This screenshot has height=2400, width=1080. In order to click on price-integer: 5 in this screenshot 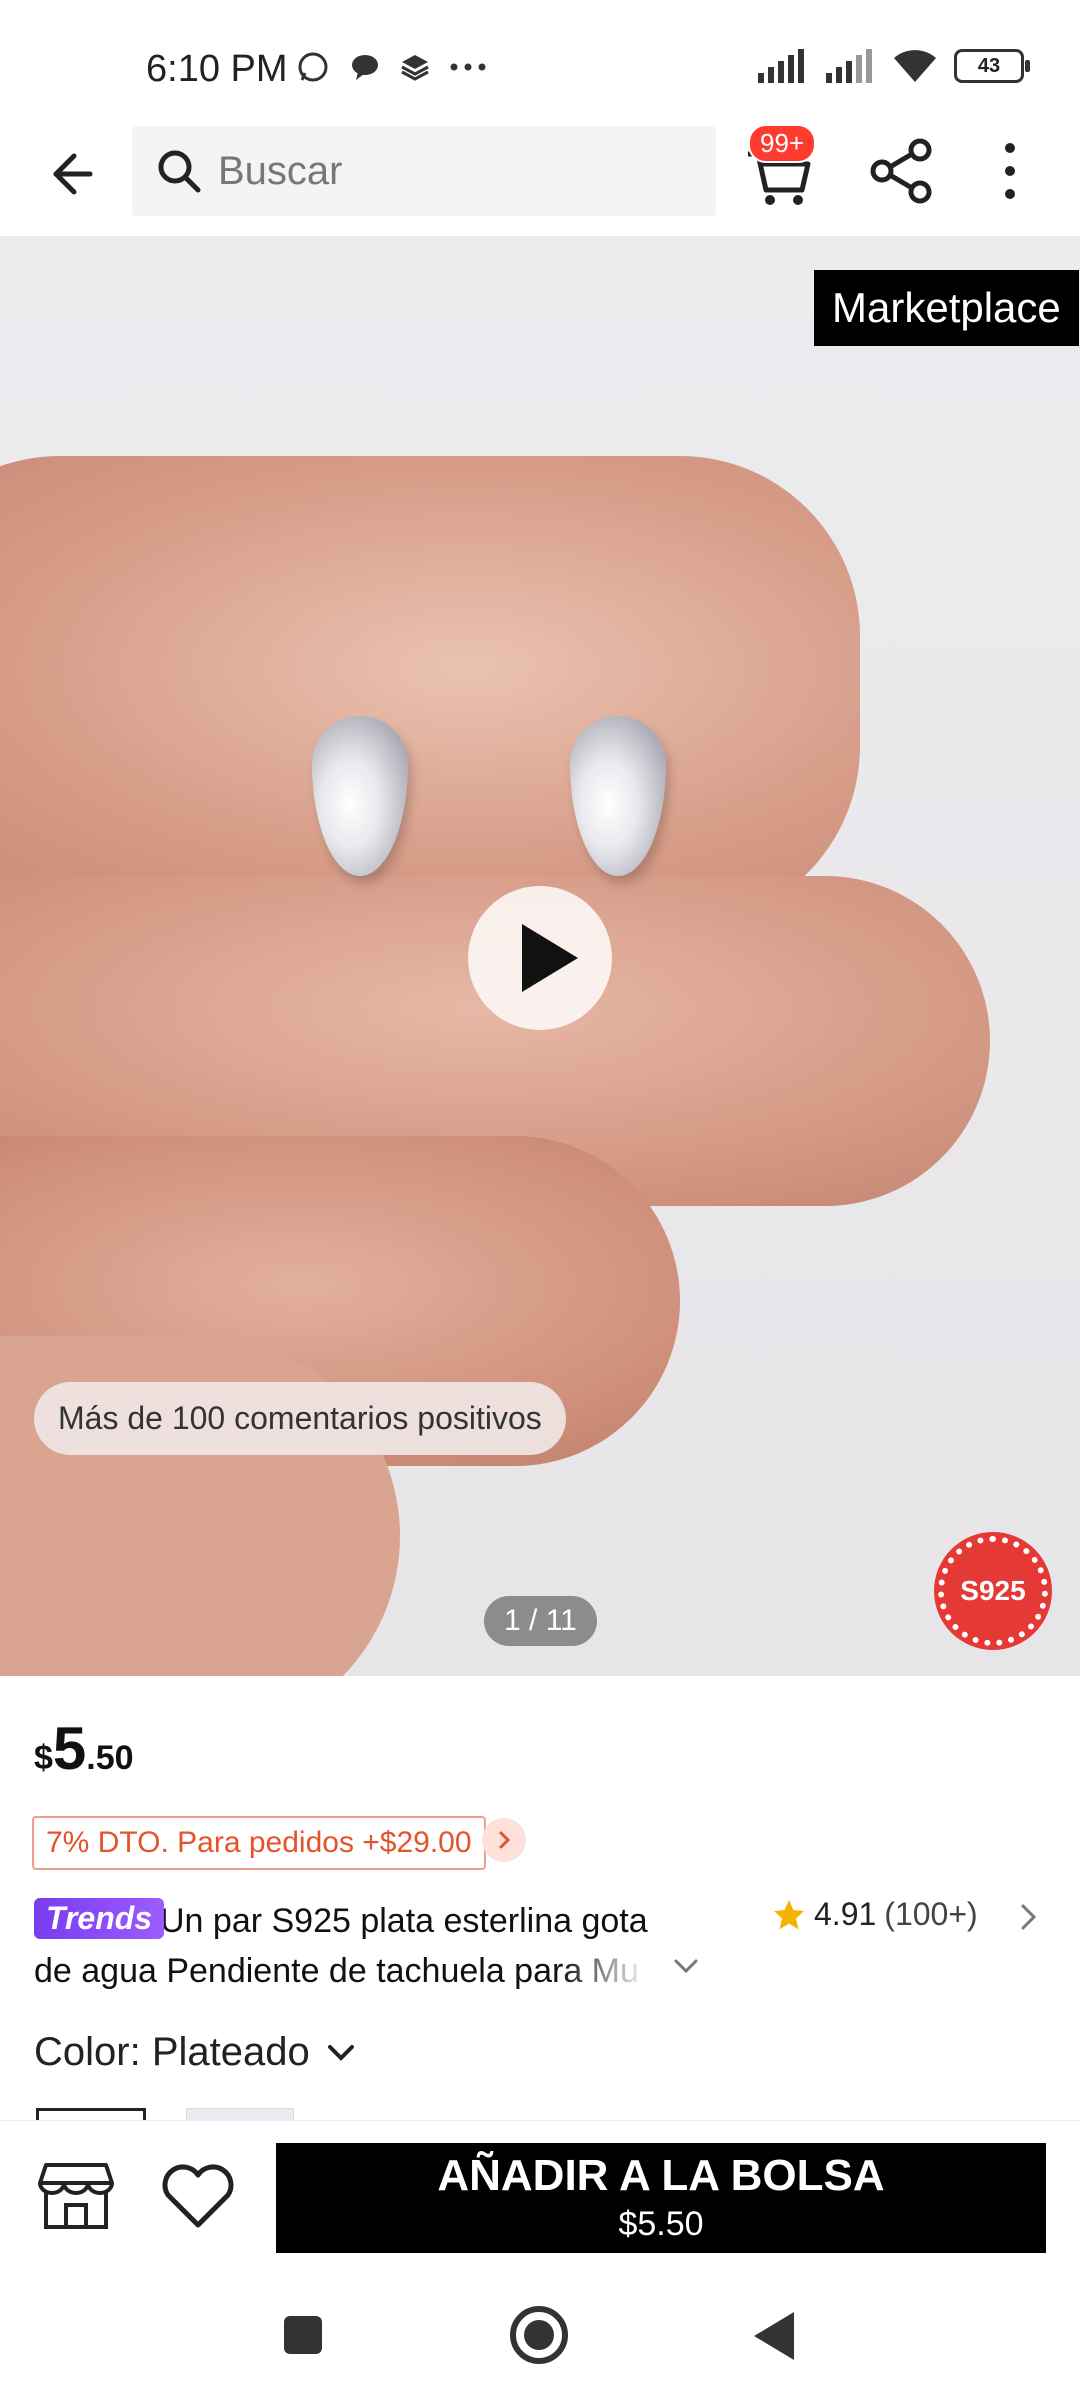, I will do `click(69, 1748)`.